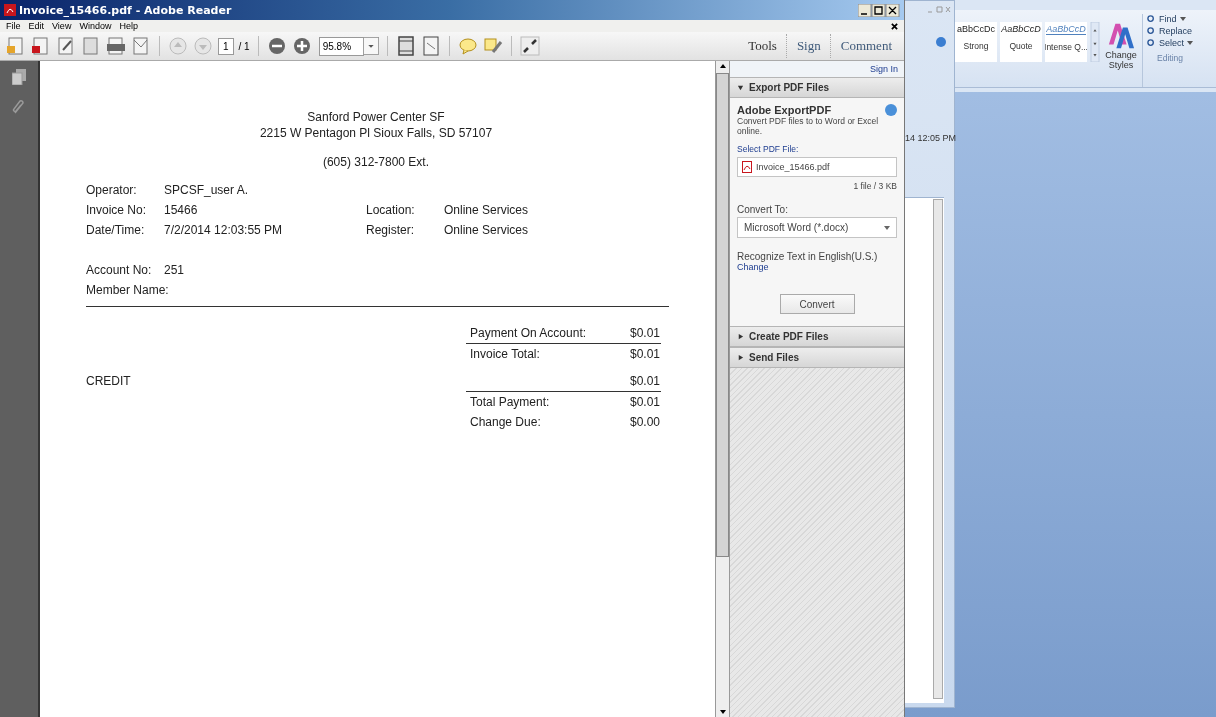 The image size is (1216, 717). What do you see at coordinates (207, 190) in the screenshot?
I see `field-value: SPCSF_user A.` at bounding box center [207, 190].